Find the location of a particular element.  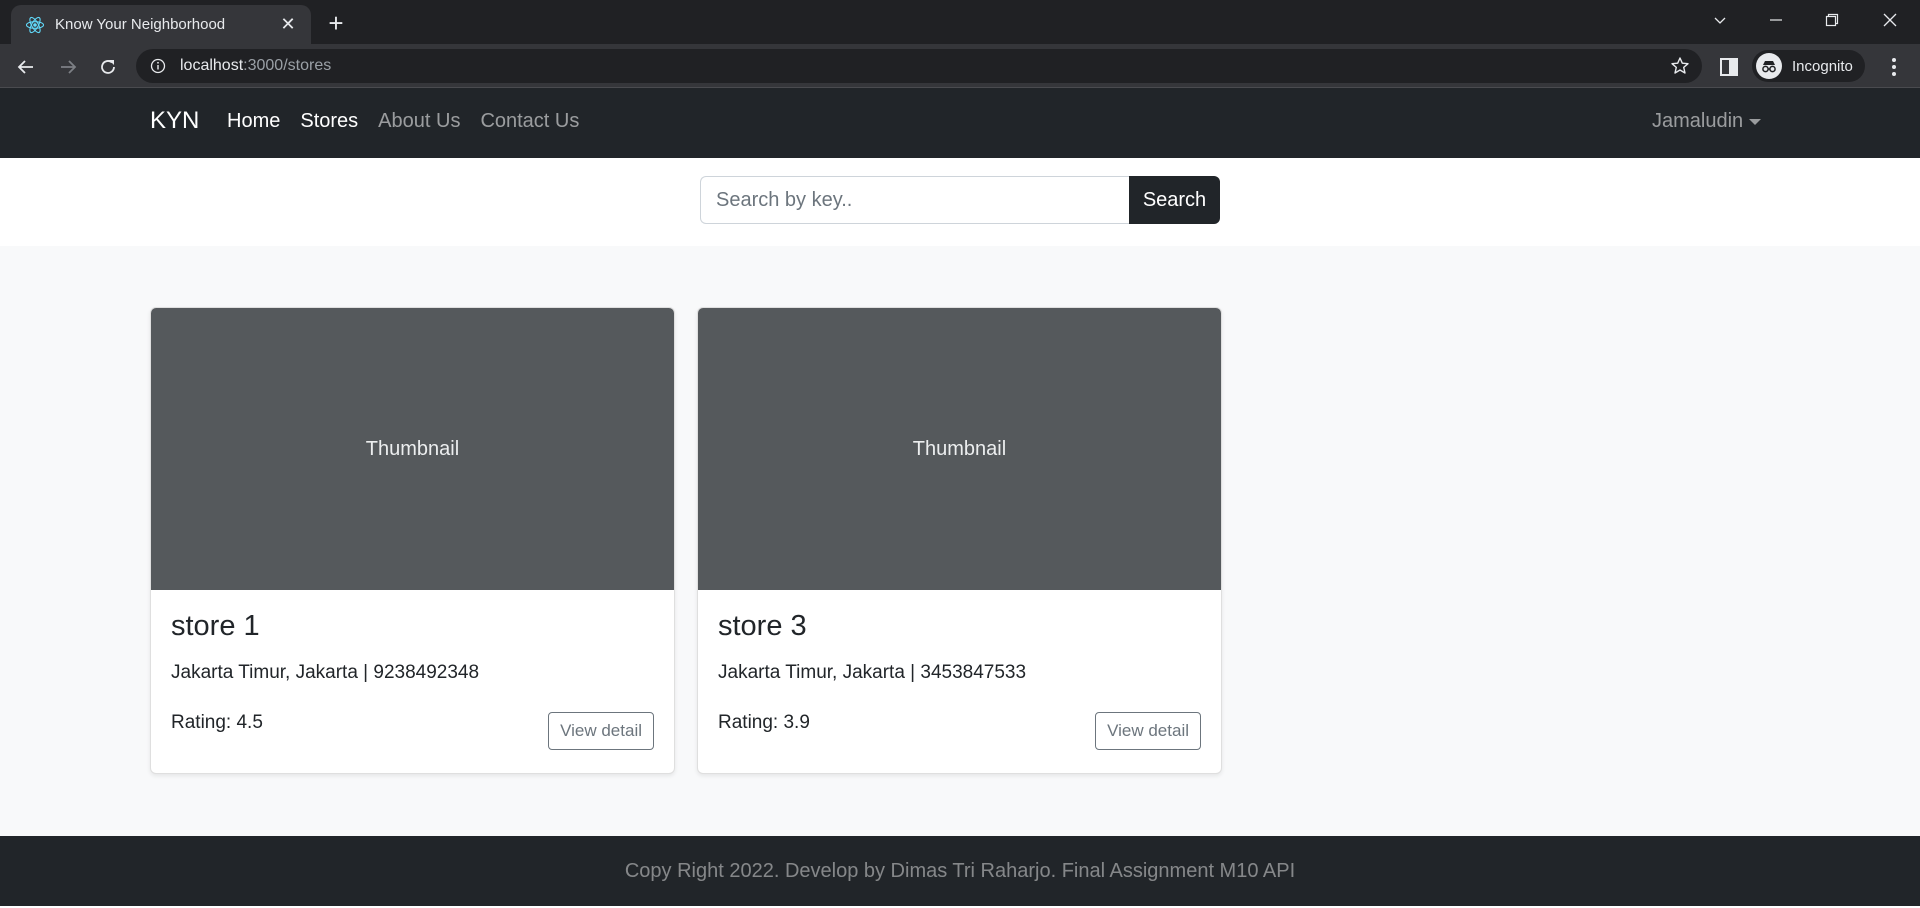

url-host: localhost is located at coordinates (212, 65).